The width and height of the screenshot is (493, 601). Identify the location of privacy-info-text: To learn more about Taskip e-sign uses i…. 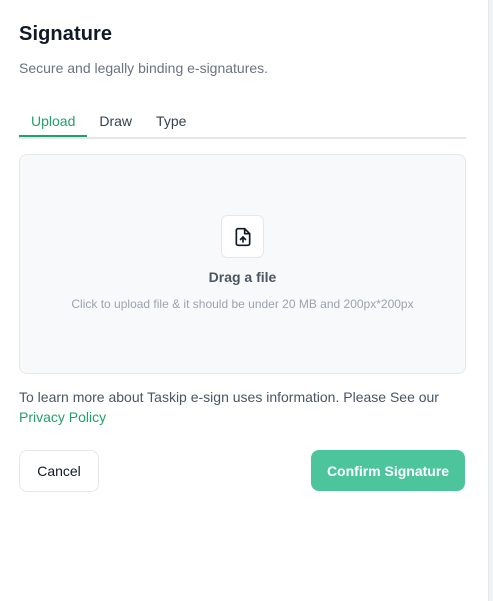
(229, 397).